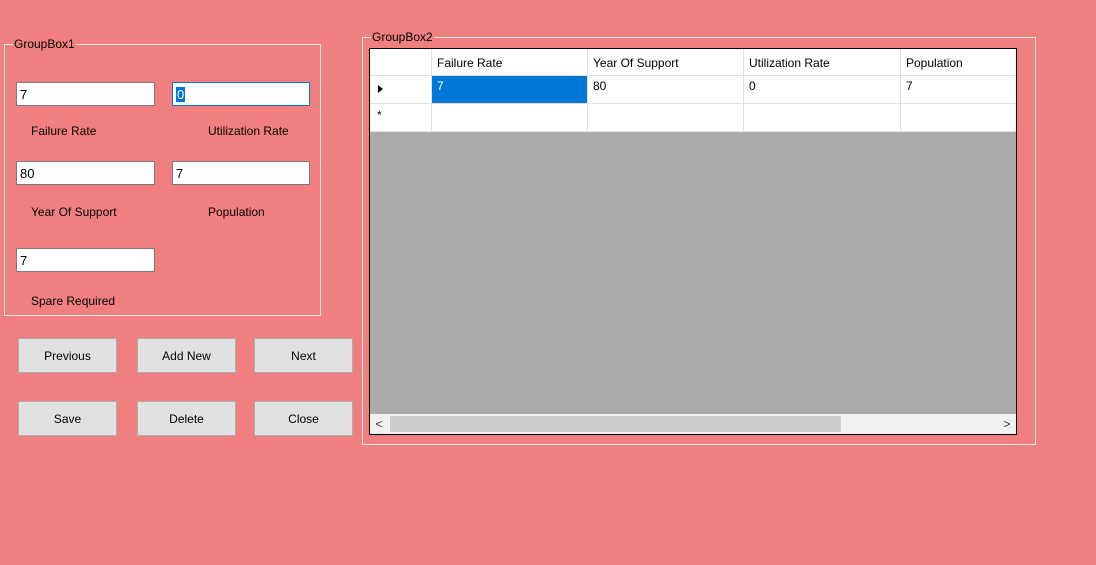 Image resolution: width=1096 pixels, height=565 pixels. I want to click on scroll-right-icon: >, so click(1007, 424).